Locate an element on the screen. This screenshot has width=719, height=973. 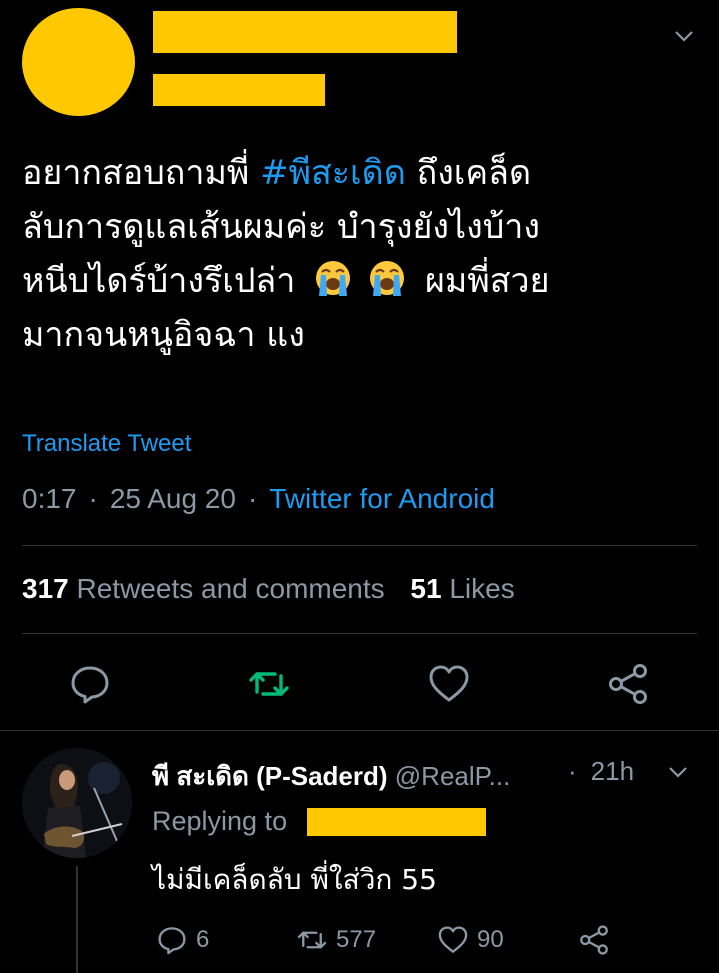
tweet-meta: 0:17 · 25 Aug 20 · Twitter for Android is located at coordinates (258, 499).